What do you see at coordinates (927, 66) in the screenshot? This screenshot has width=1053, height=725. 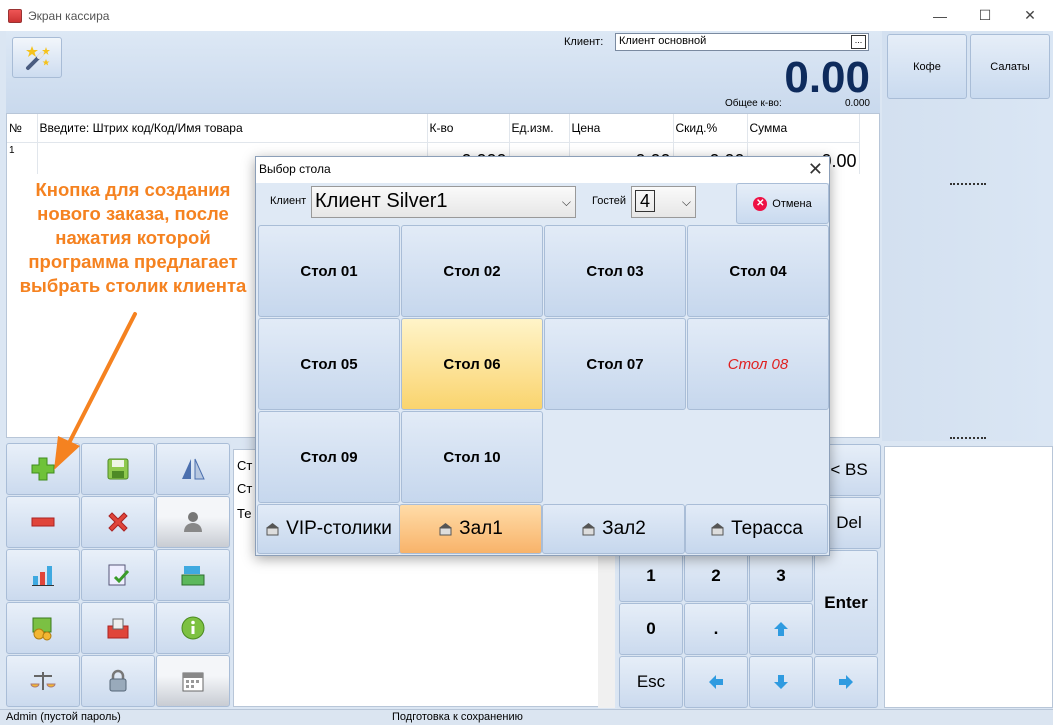 I see `category-coffee-button: Кофе` at bounding box center [927, 66].